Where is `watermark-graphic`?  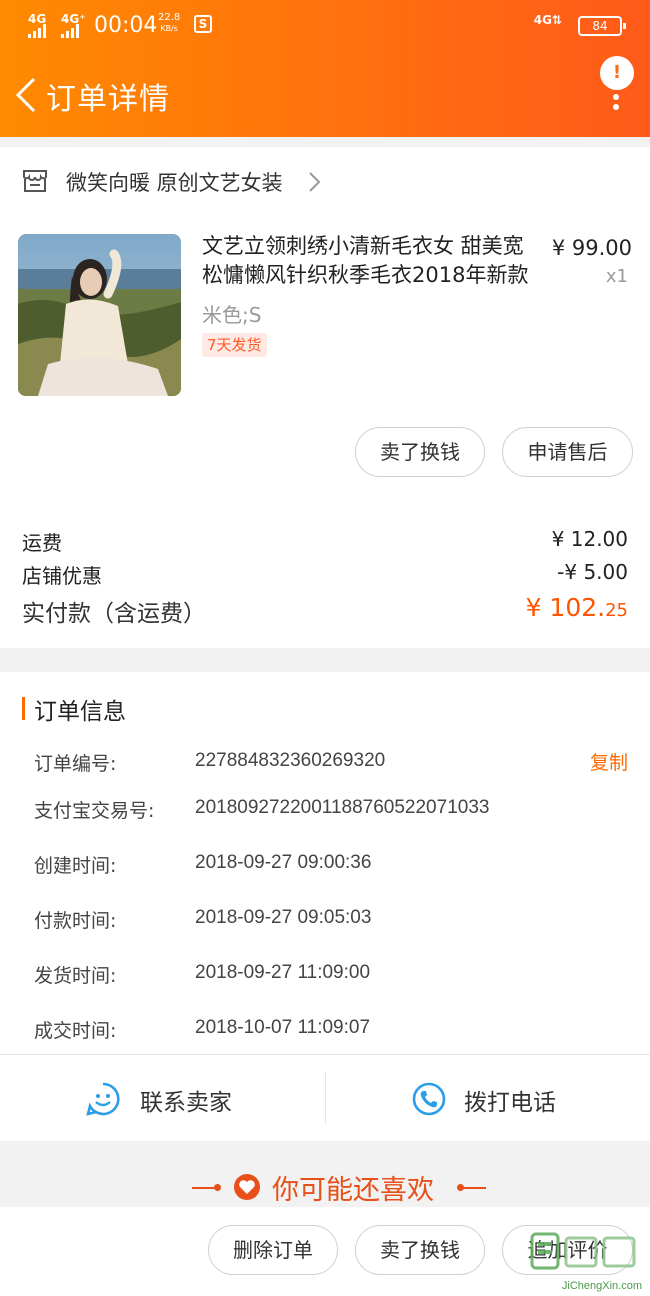 watermark-graphic is located at coordinates (583, 1251).